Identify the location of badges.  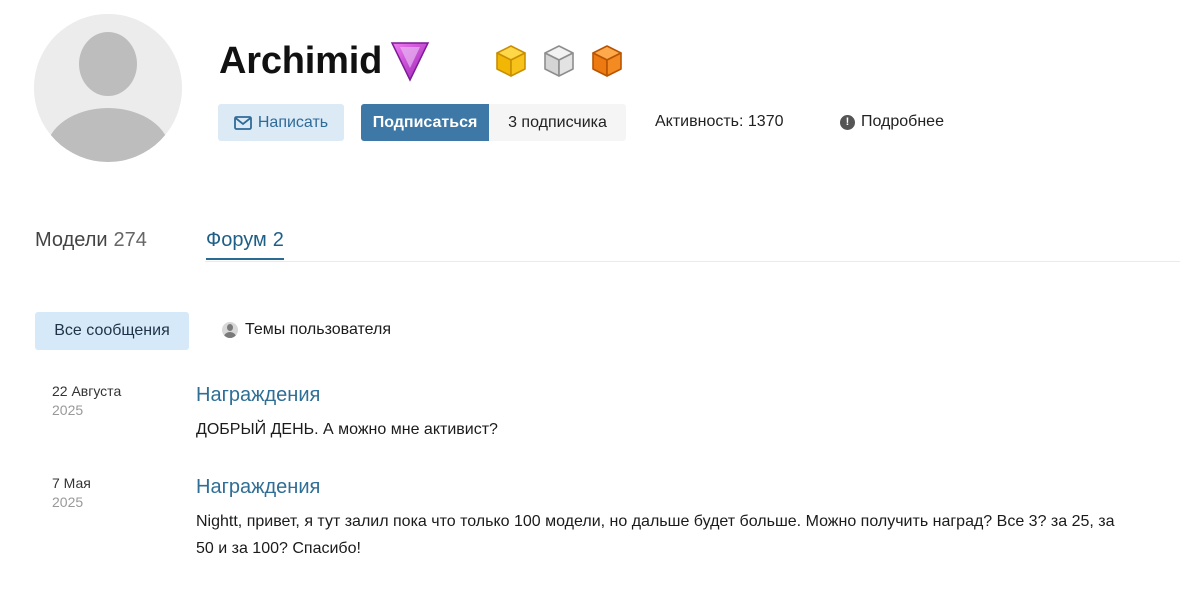
(559, 61).